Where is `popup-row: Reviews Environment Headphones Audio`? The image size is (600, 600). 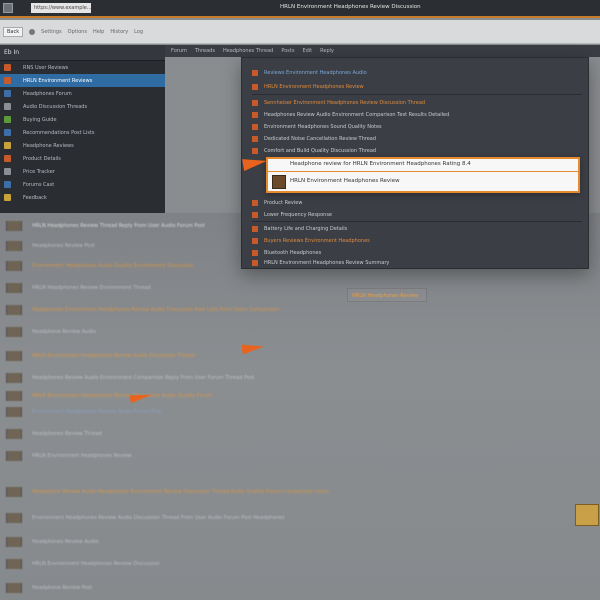 popup-row: Reviews Environment Headphones Audio is located at coordinates (309, 72).